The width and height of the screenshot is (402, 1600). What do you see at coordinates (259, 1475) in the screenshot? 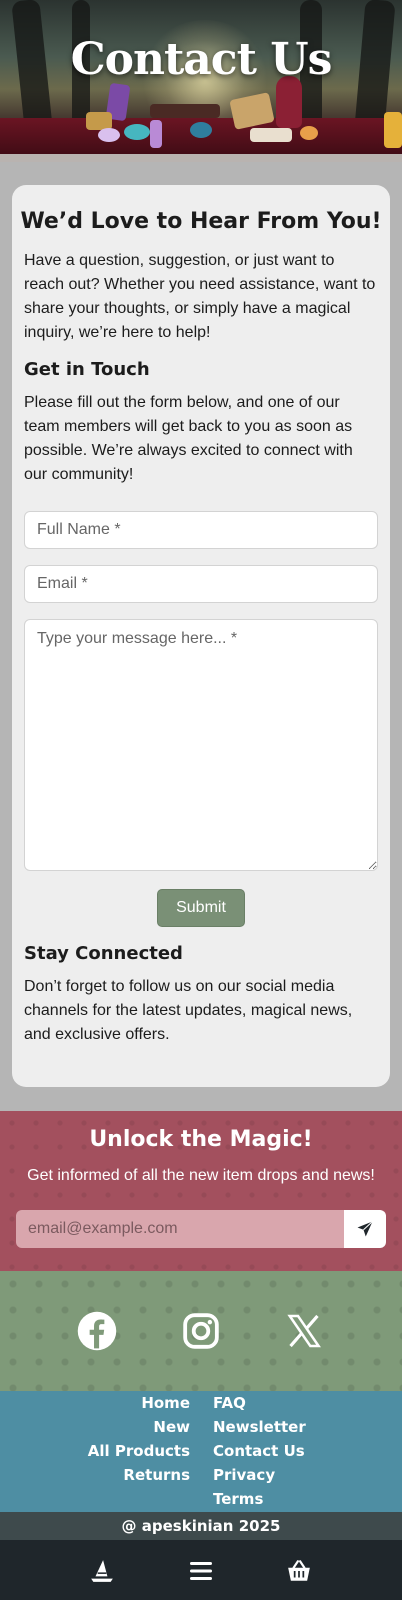
I see `footer-link-privacy: Privacy` at bounding box center [259, 1475].